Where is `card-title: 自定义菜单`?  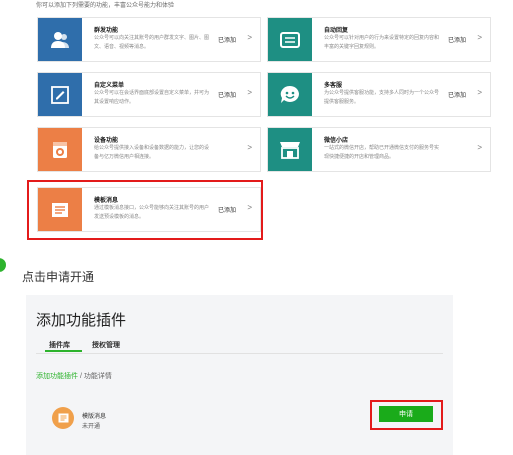
card-title: 自定义菜单 is located at coordinates (109, 86).